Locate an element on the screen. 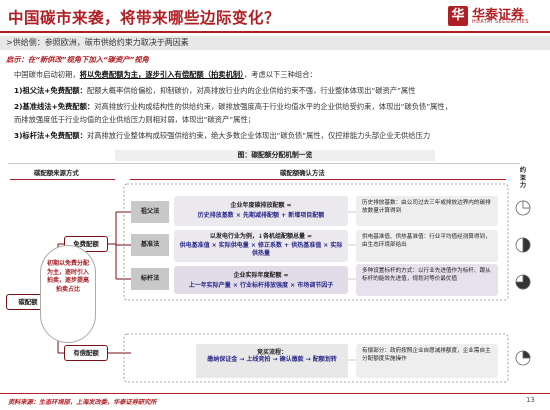 The image size is (550, 410). node-paid-quota: 有偿配额 is located at coordinates (86, 353).